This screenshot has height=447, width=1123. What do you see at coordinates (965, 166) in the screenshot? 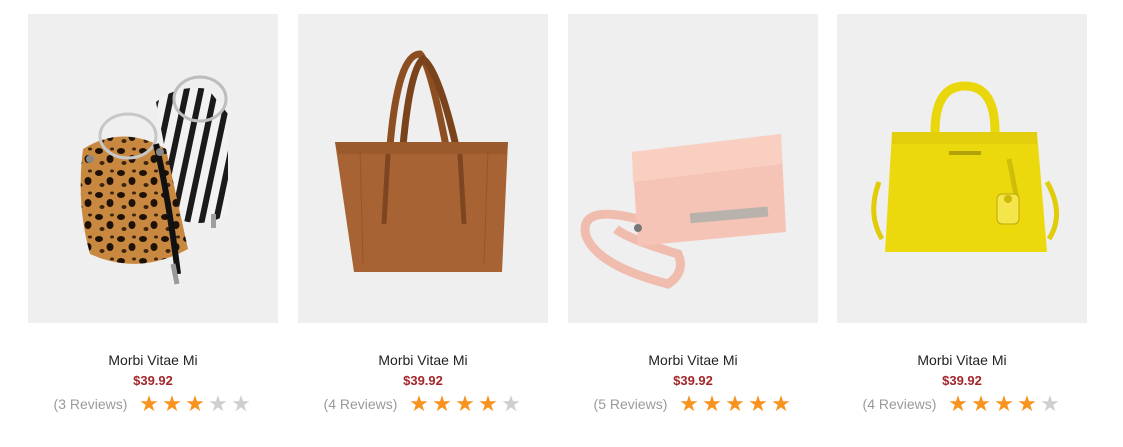
I see `yellow-handbag-image` at bounding box center [965, 166].